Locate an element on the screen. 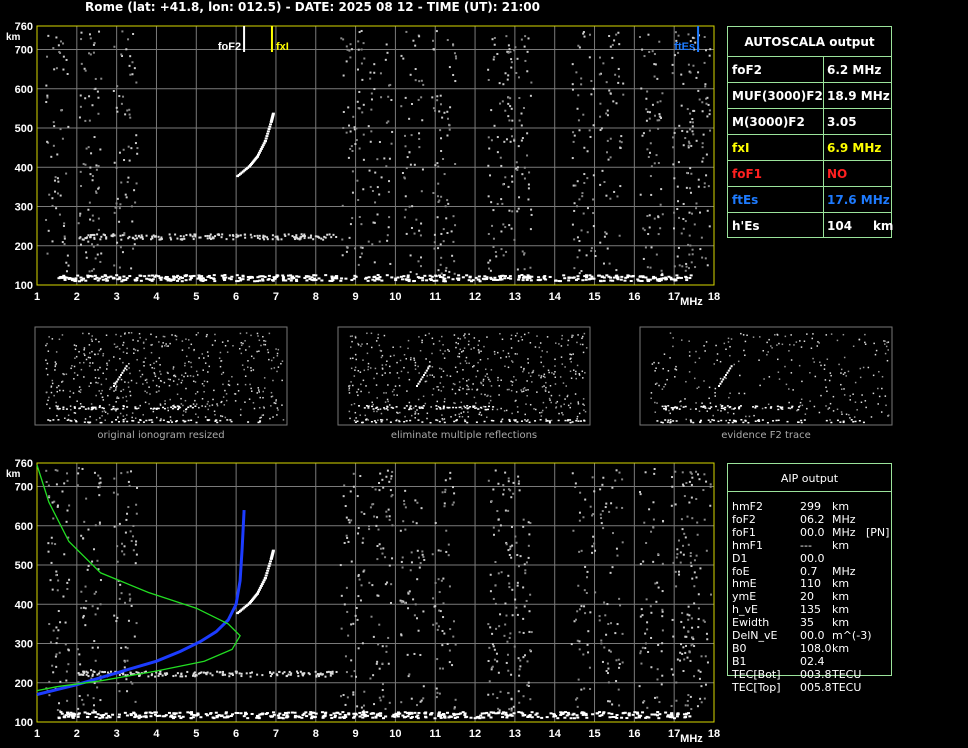  thumb-frame is located at coordinates (766, 376).